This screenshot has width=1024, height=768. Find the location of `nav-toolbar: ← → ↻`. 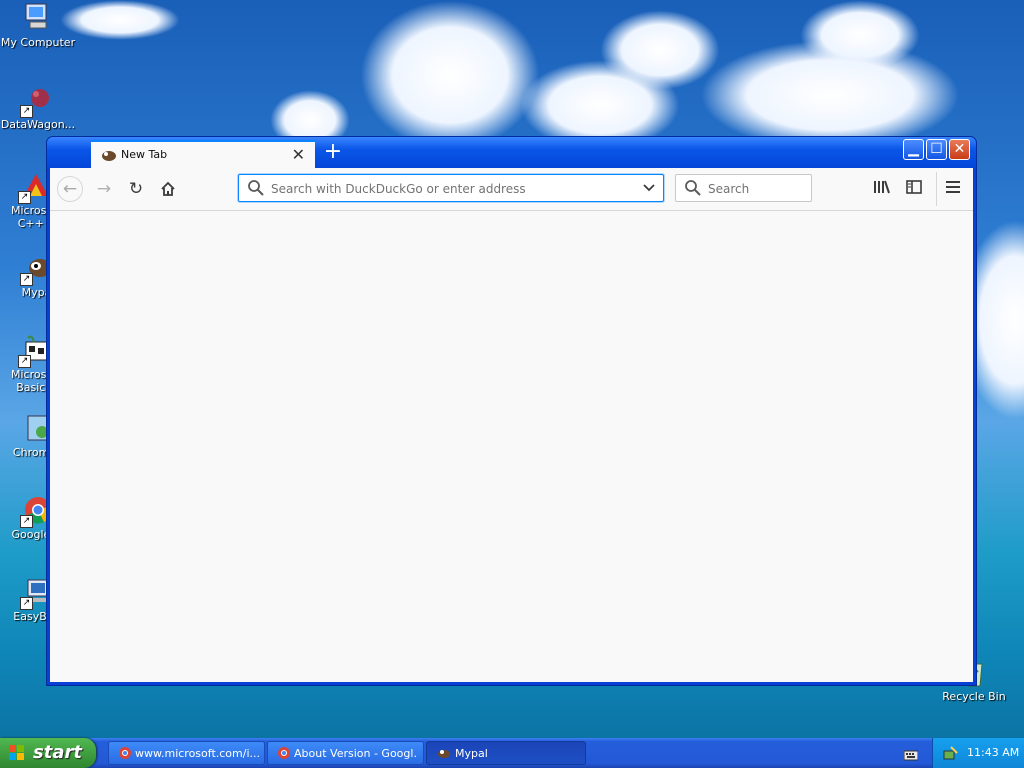

nav-toolbar: ← → ↻ is located at coordinates (511, 189).